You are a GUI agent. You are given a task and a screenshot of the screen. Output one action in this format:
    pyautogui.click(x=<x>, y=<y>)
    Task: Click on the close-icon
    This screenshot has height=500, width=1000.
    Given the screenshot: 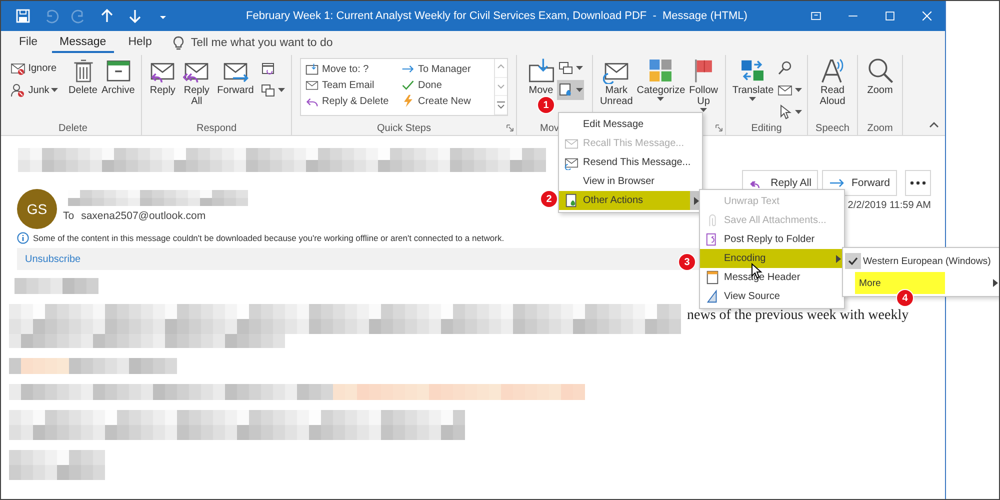 What is the action you would take?
    pyautogui.click(x=927, y=16)
    